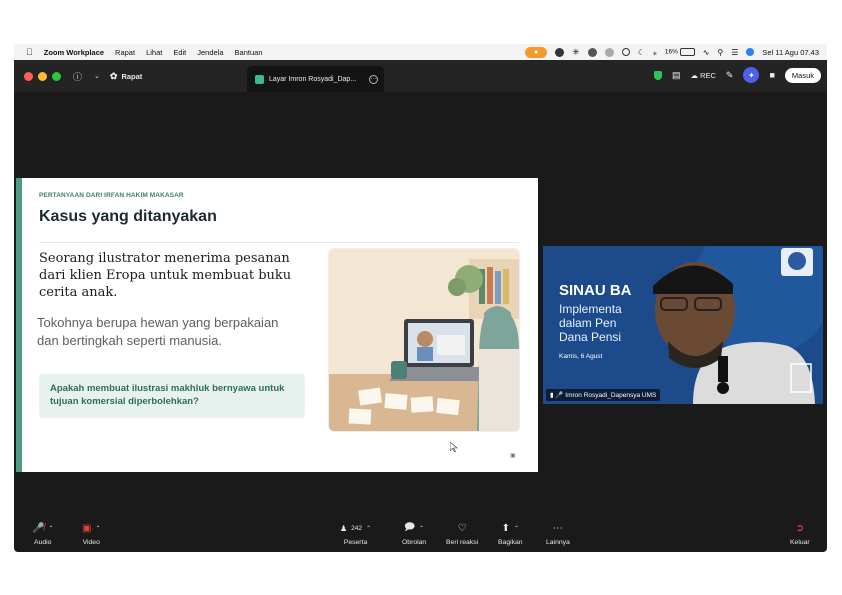 The width and height of the screenshot is (842, 595). Describe the element at coordinates (368, 528) in the screenshot. I see `participants-caret: ⌃` at that location.